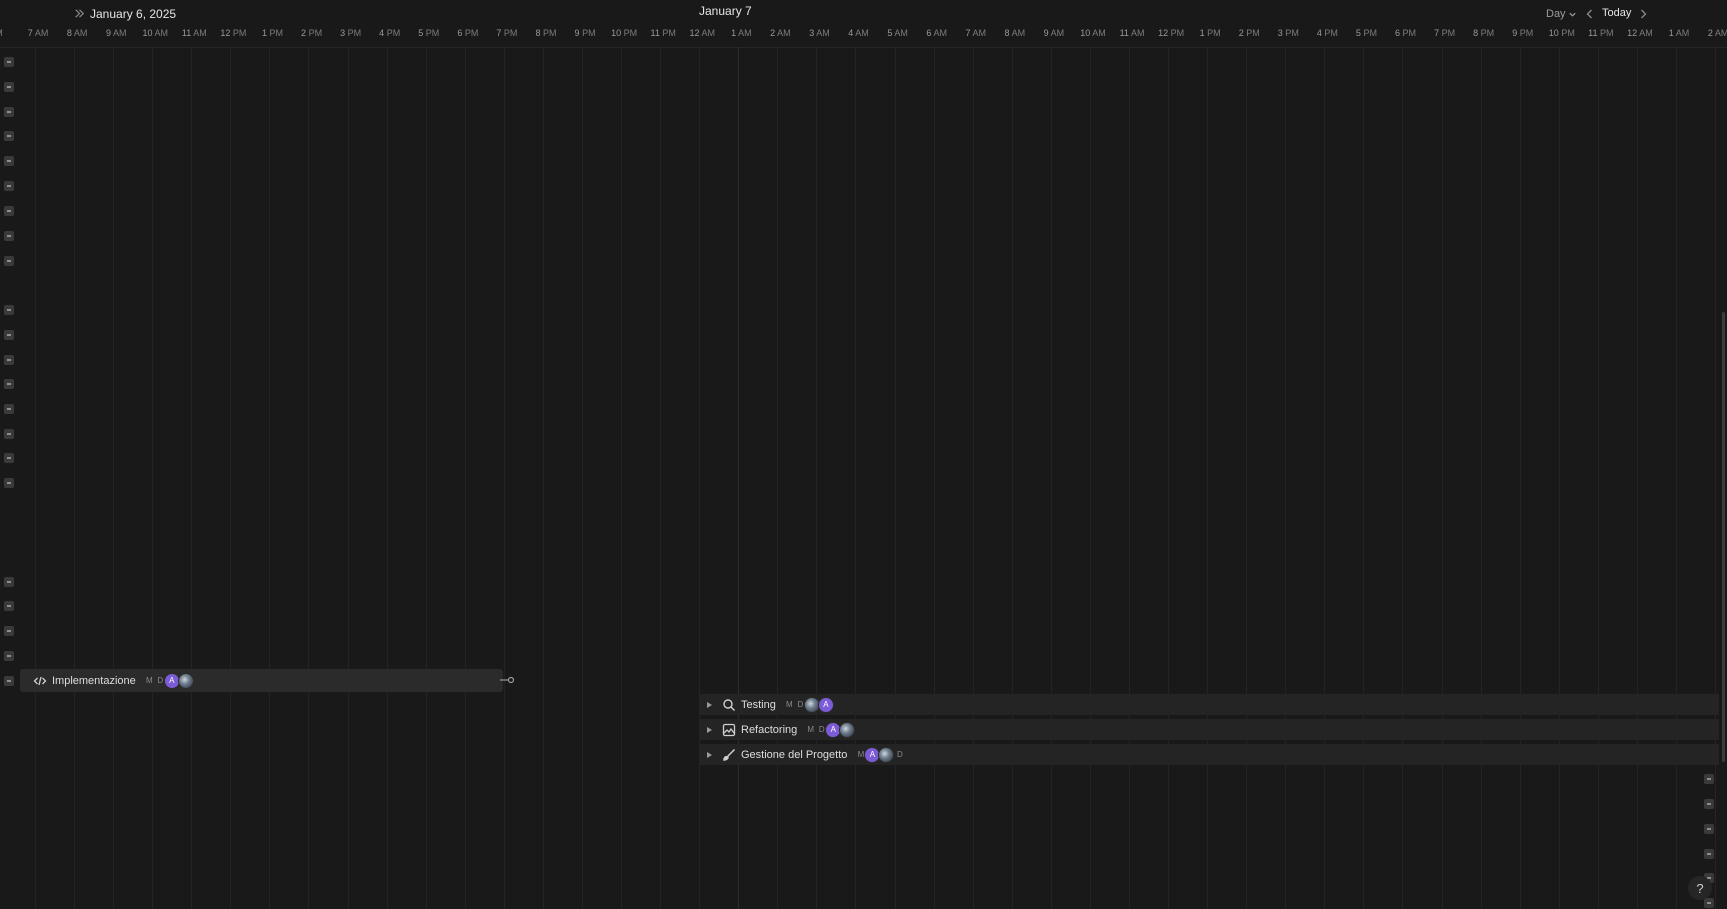 This screenshot has width=1727, height=909. What do you see at coordinates (1700, 888) in the screenshot?
I see `help-button: ?` at bounding box center [1700, 888].